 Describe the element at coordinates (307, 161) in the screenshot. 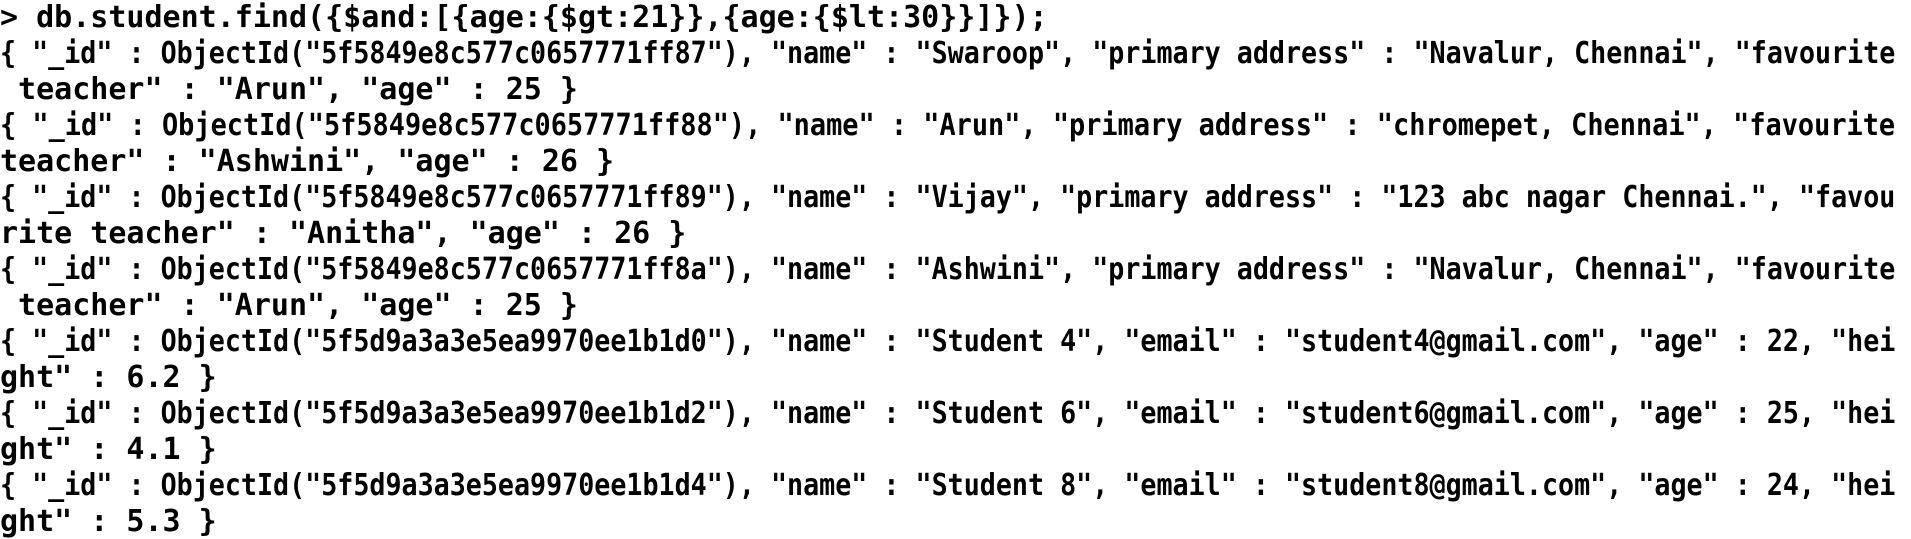

I see `result-line-wrap: teacher" : "Ashwini", "age" : 26 }` at that location.